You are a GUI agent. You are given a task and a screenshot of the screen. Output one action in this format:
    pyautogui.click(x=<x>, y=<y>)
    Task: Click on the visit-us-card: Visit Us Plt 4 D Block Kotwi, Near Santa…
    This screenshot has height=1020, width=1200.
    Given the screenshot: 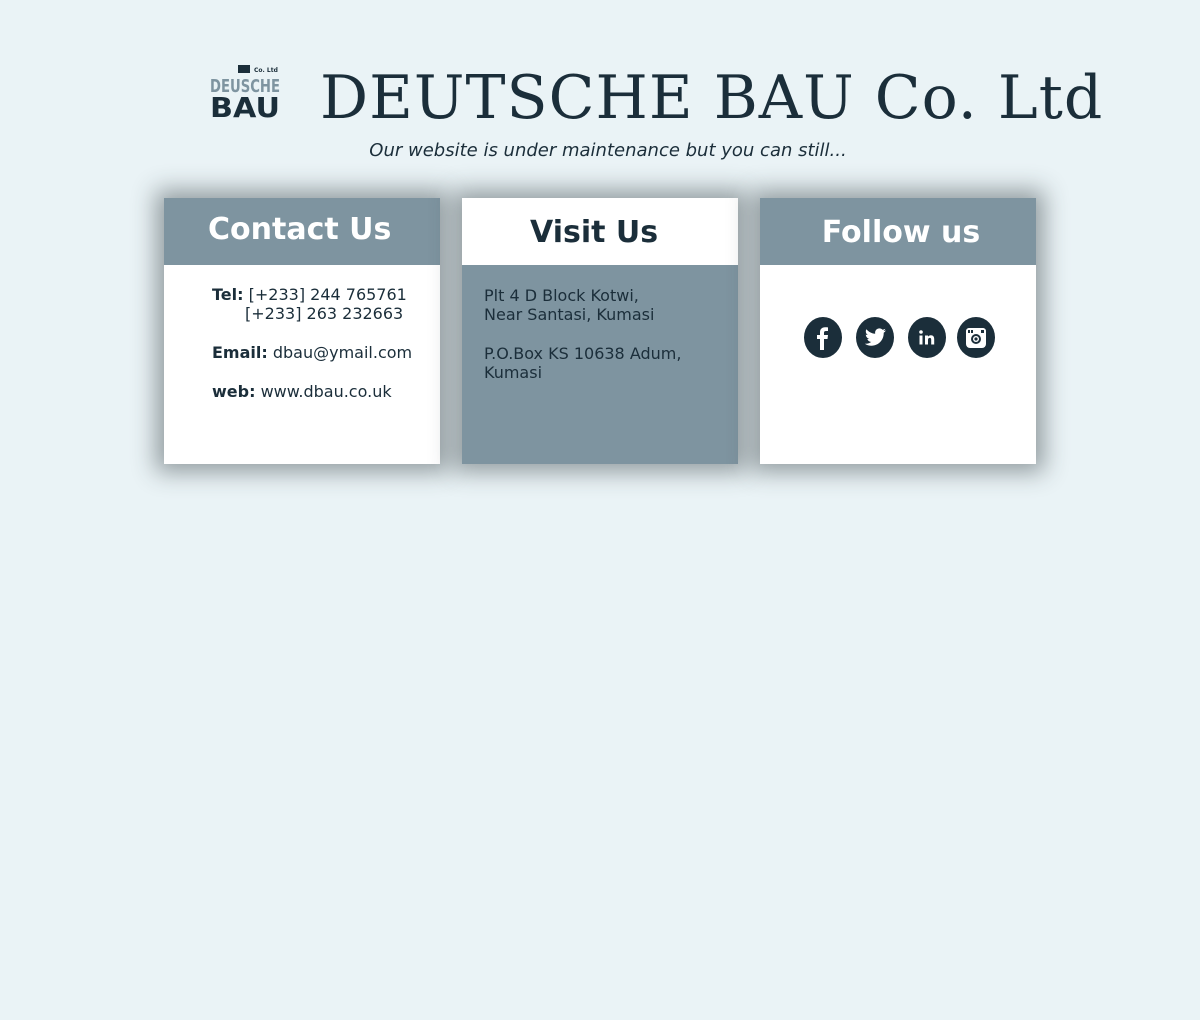 What is the action you would take?
    pyautogui.click(x=600, y=331)
    